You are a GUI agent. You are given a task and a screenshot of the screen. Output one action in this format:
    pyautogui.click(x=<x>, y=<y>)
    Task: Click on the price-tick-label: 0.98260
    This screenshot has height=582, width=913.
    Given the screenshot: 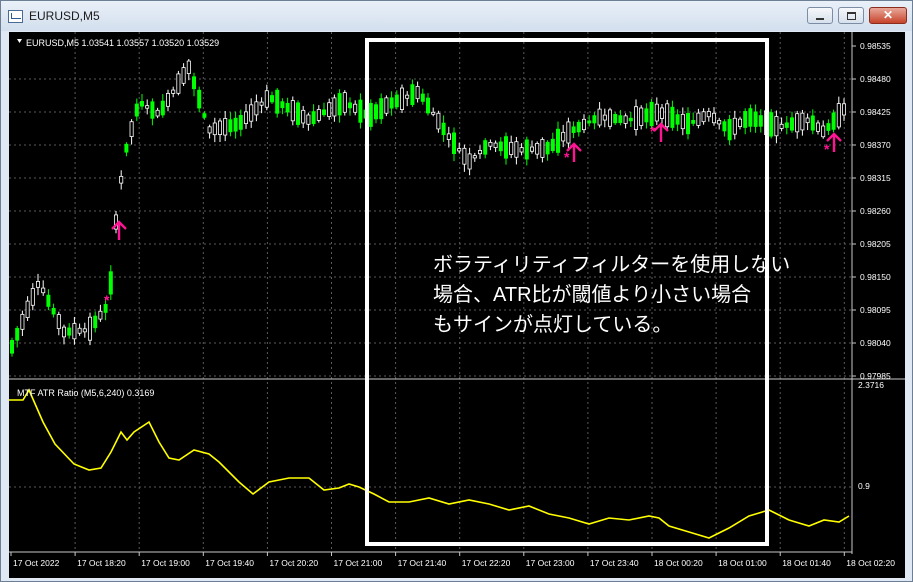 What is the action you would take?
    pyautogui.click(x=875, y=211)
    